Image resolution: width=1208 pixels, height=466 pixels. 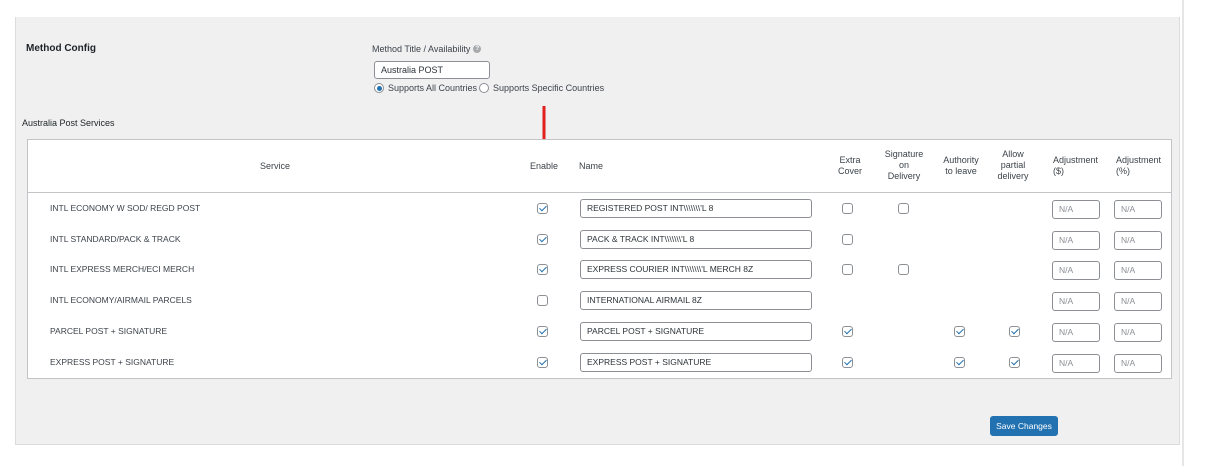 What do you see at coordinates (122, 269) in the screenshot?
I see `service-name: INTL EXPRESS MERCH/ECI MERCH` at bounding box center [122, 269].